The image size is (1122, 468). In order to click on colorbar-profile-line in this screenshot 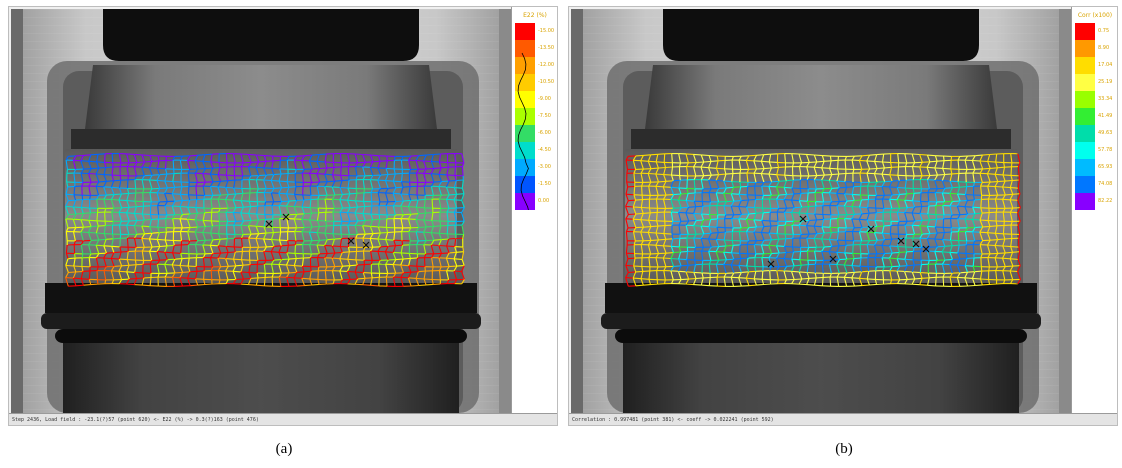, I will do `click(523, 131)`.